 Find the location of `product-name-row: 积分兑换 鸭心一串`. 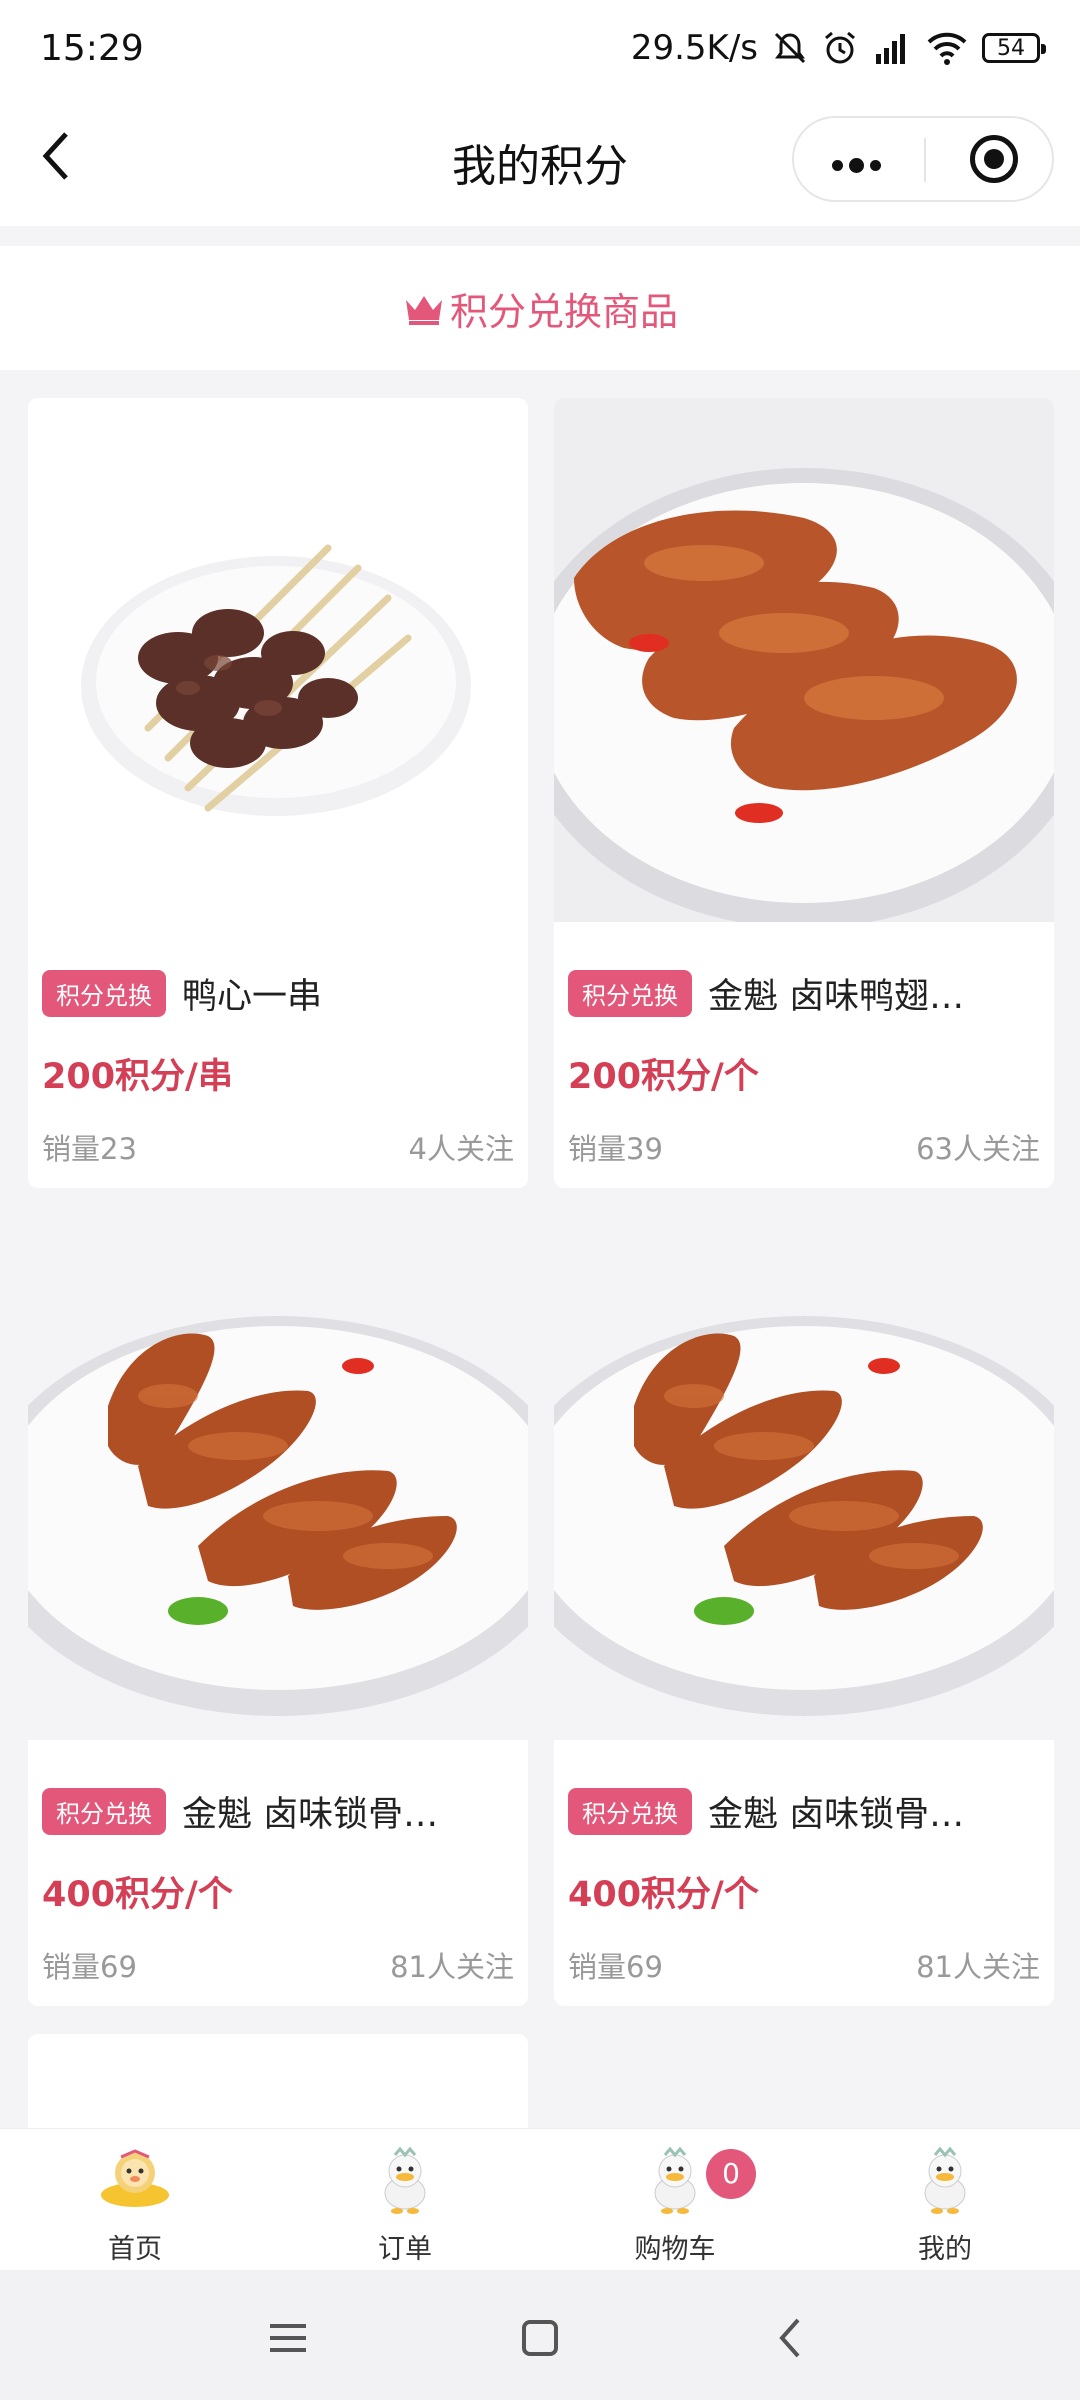

product-name-row: 积分兑换 鸭心一串 is located at coordinates (282, 993).